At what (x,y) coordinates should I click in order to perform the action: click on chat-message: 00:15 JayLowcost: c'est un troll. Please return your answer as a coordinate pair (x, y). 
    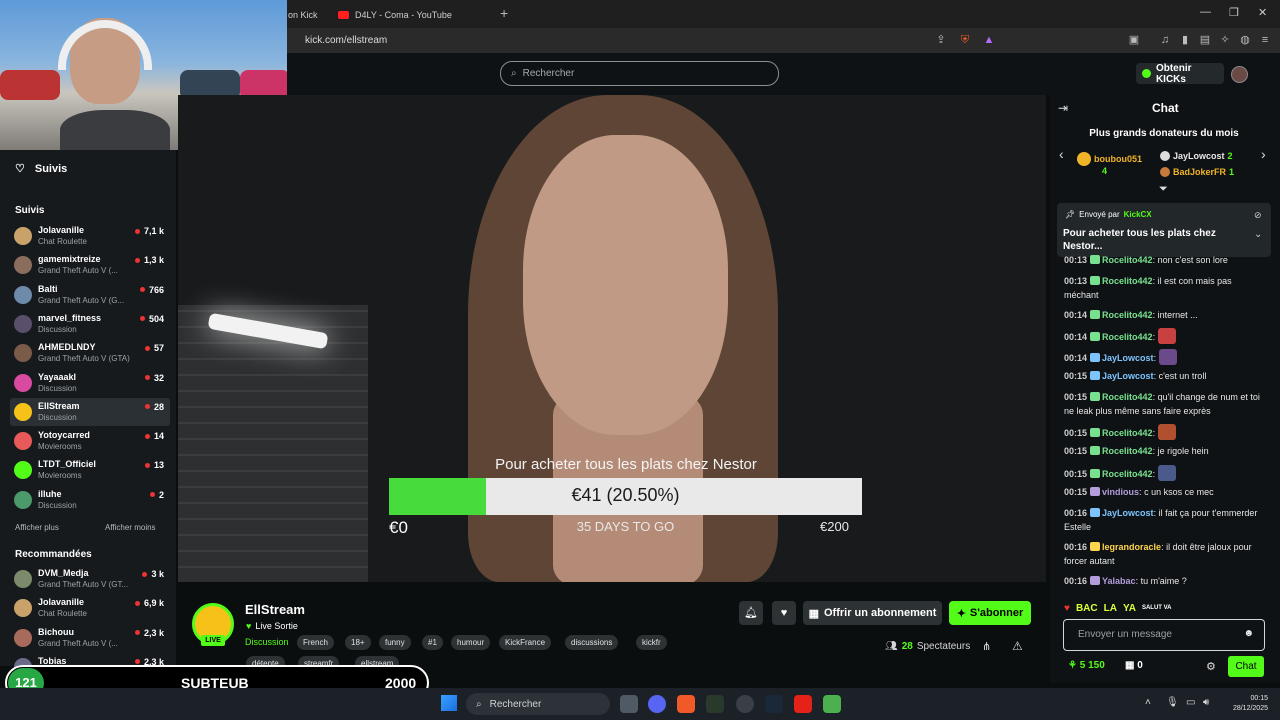
    Looking at the image, I should click on (1165, 376).